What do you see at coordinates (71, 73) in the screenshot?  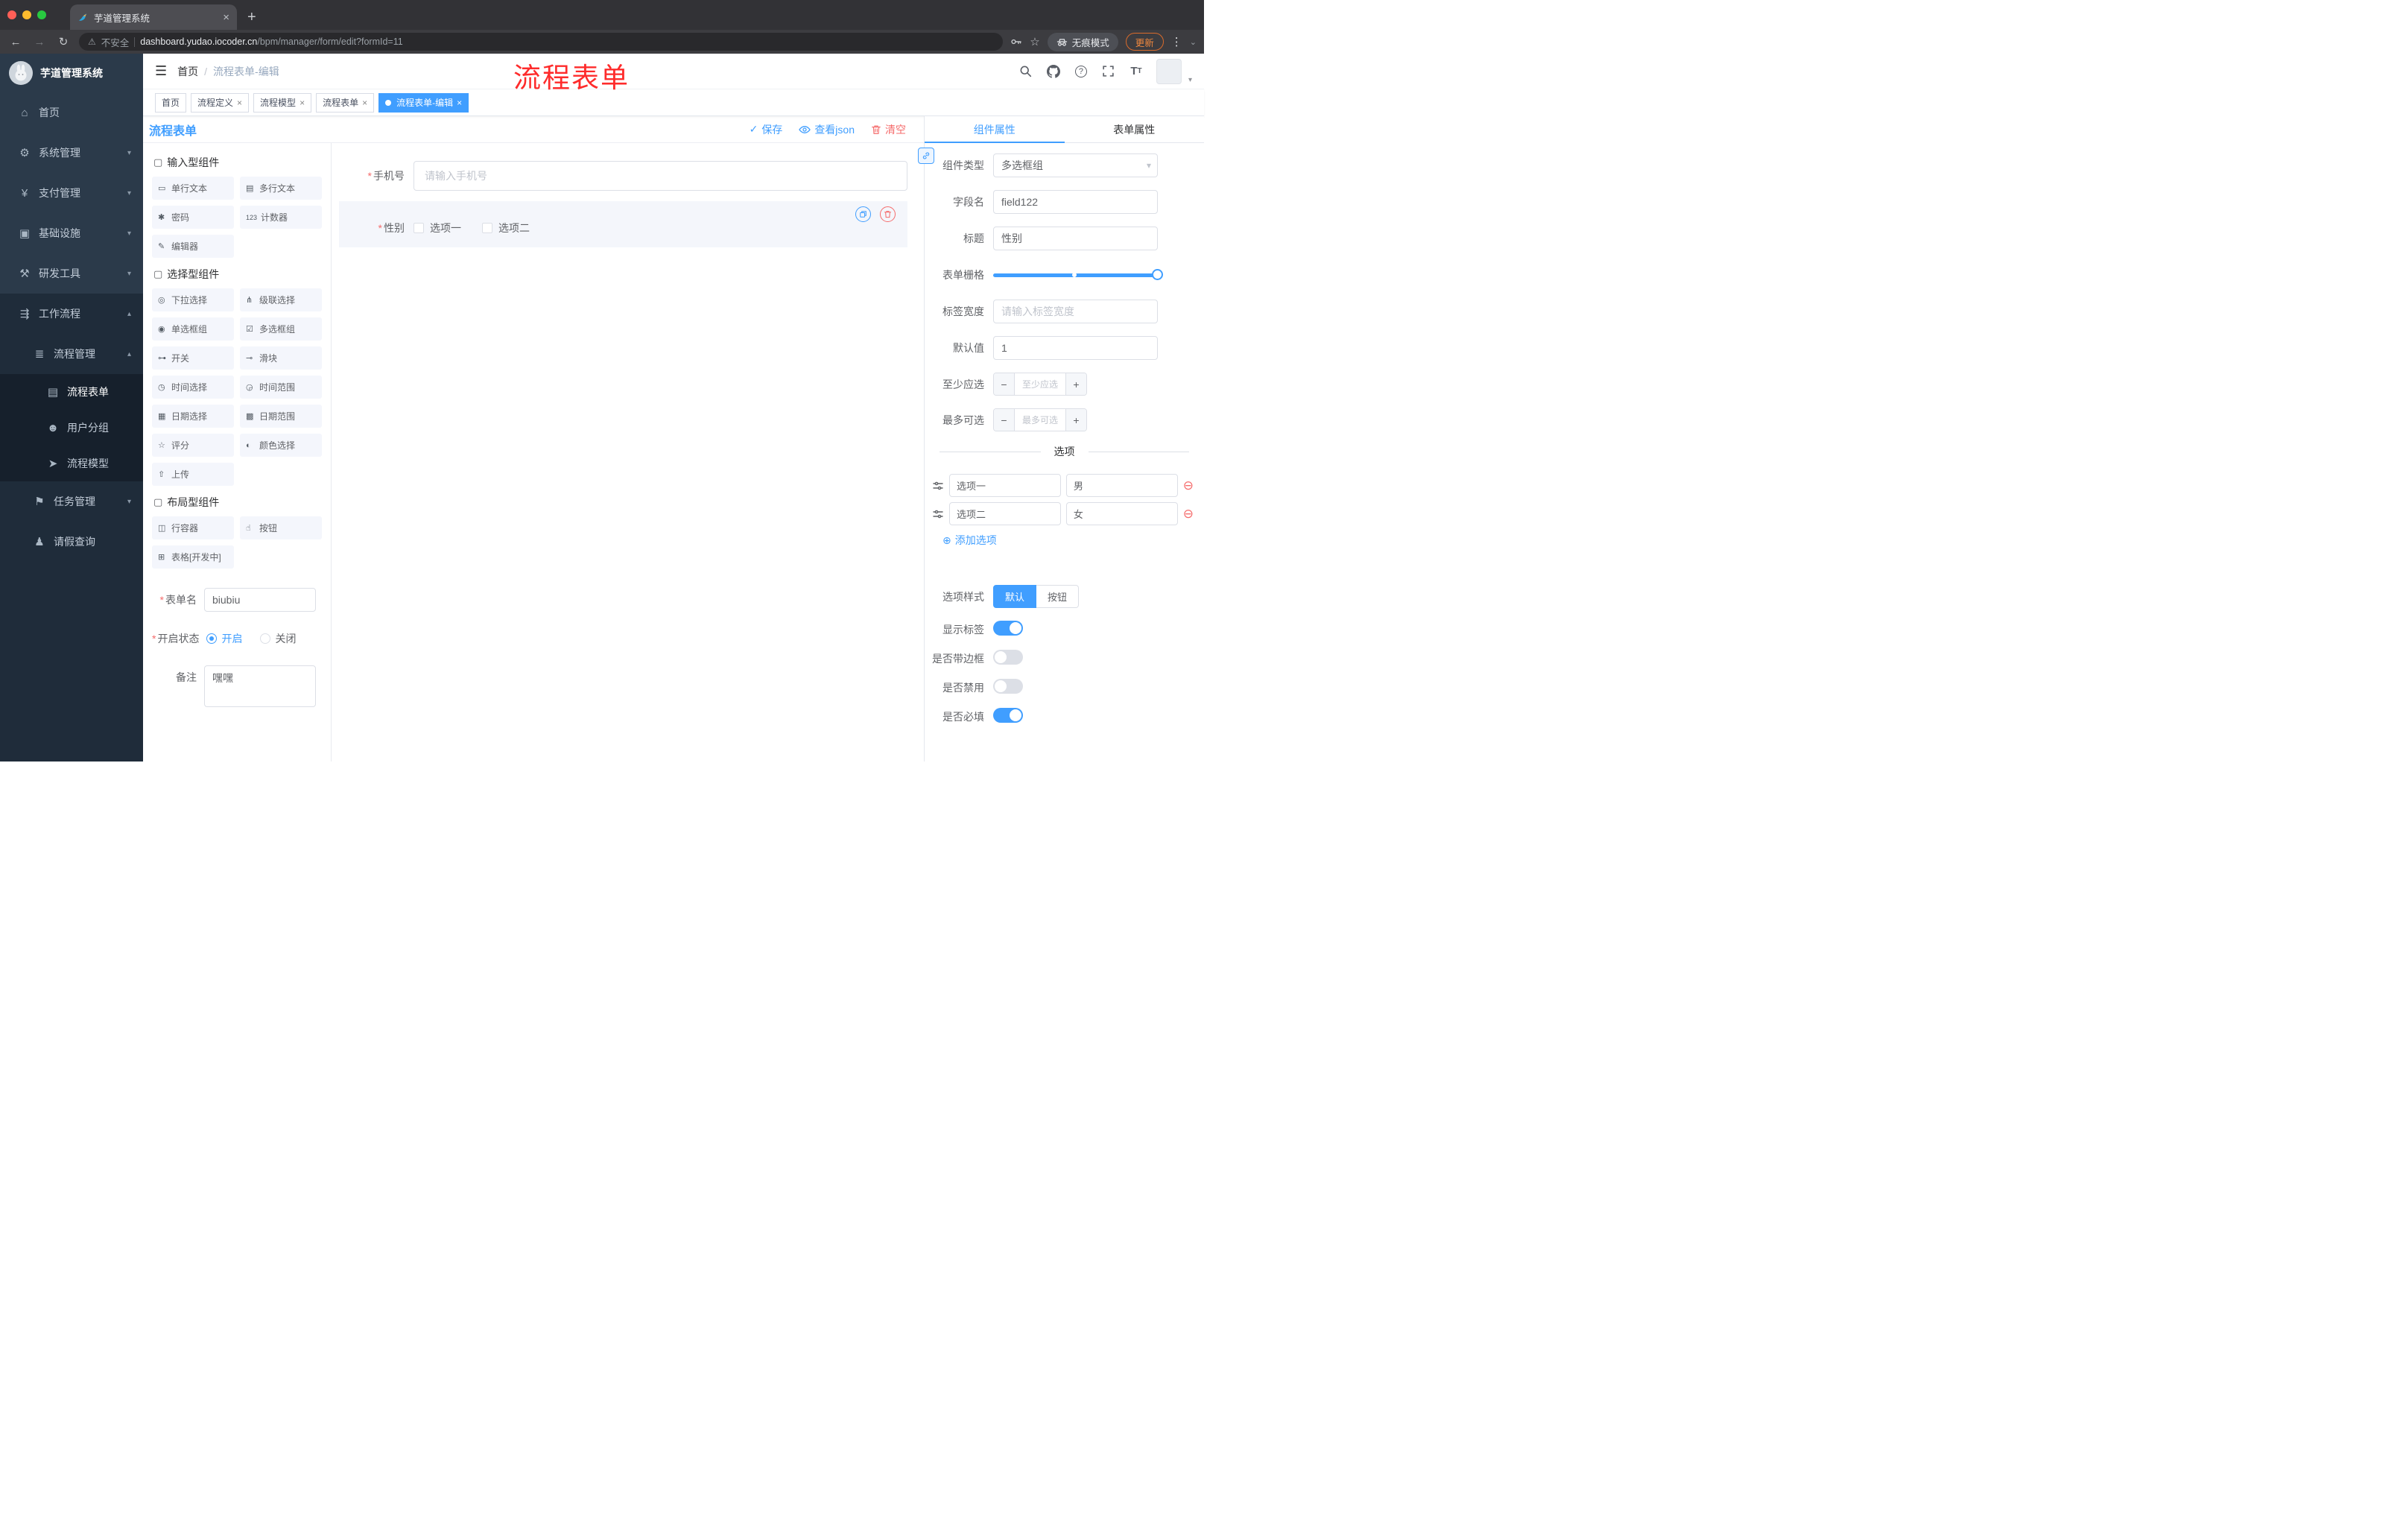 I see `app-logo: 芋道管理系统` at bounding box center [71, 73].